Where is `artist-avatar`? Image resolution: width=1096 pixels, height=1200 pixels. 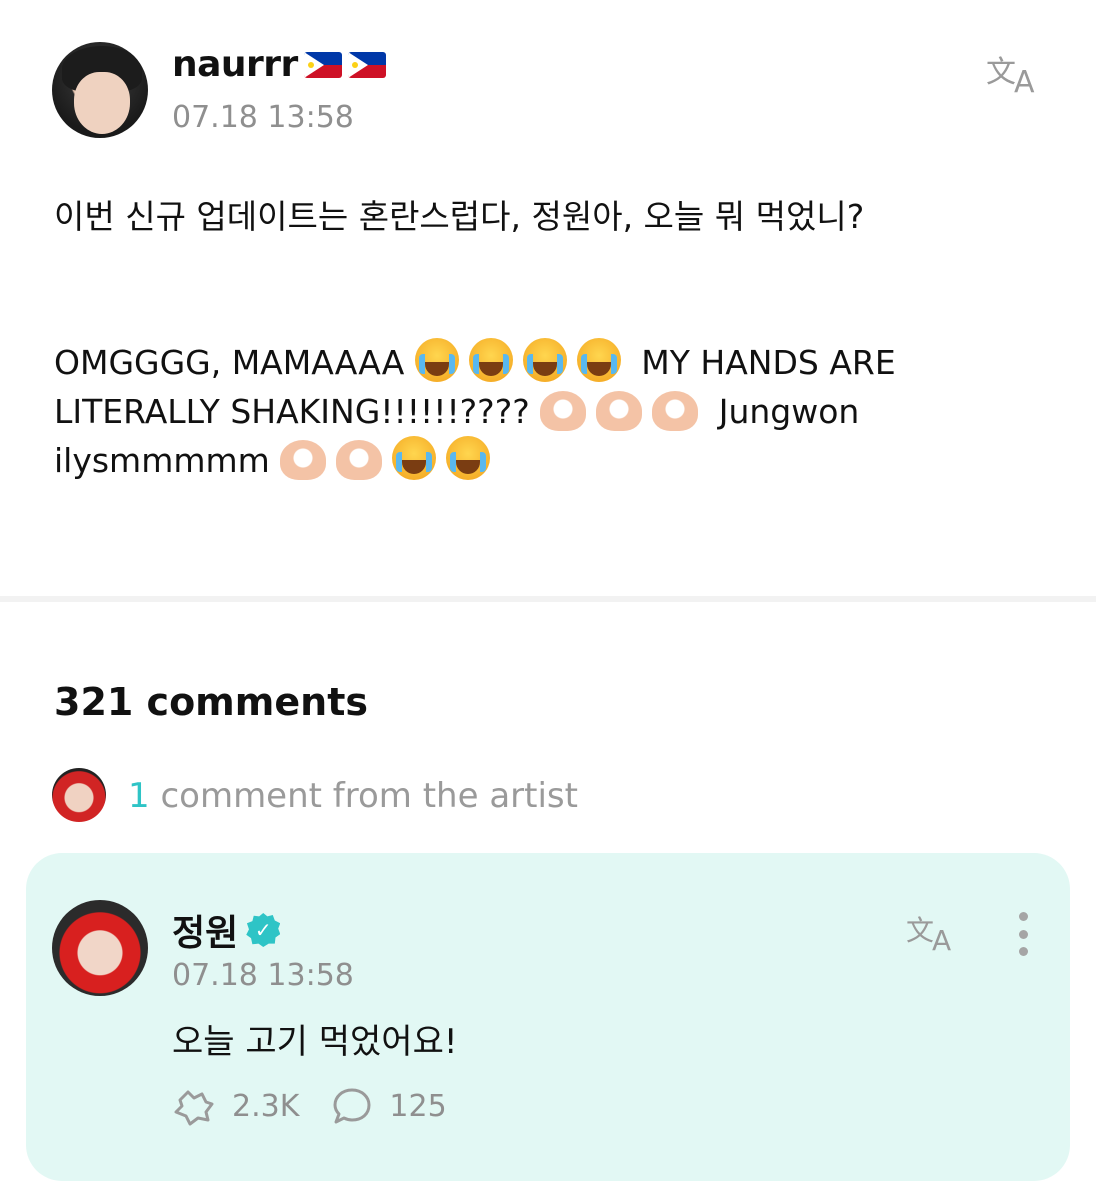 artist-avatar is located at coordinates (100, 948).